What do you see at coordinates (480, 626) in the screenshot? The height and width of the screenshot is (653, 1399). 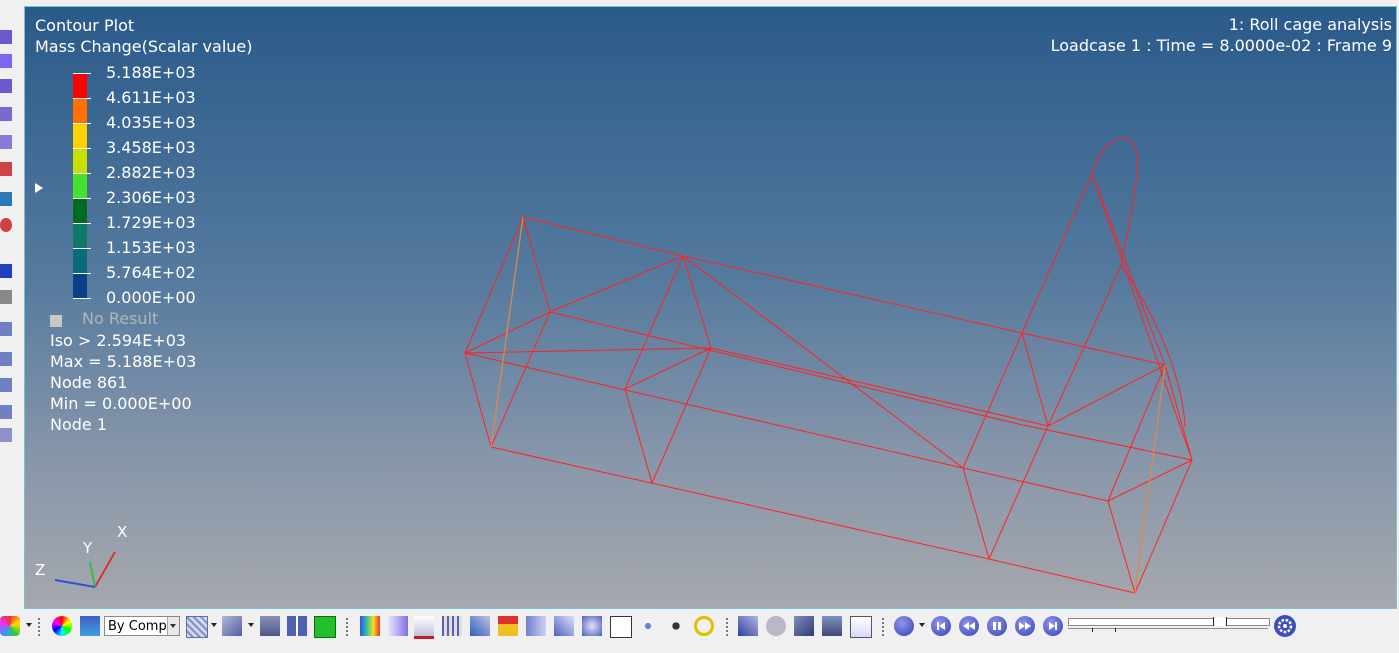 I see `tensor-icon` at bounding box center [480, 626].